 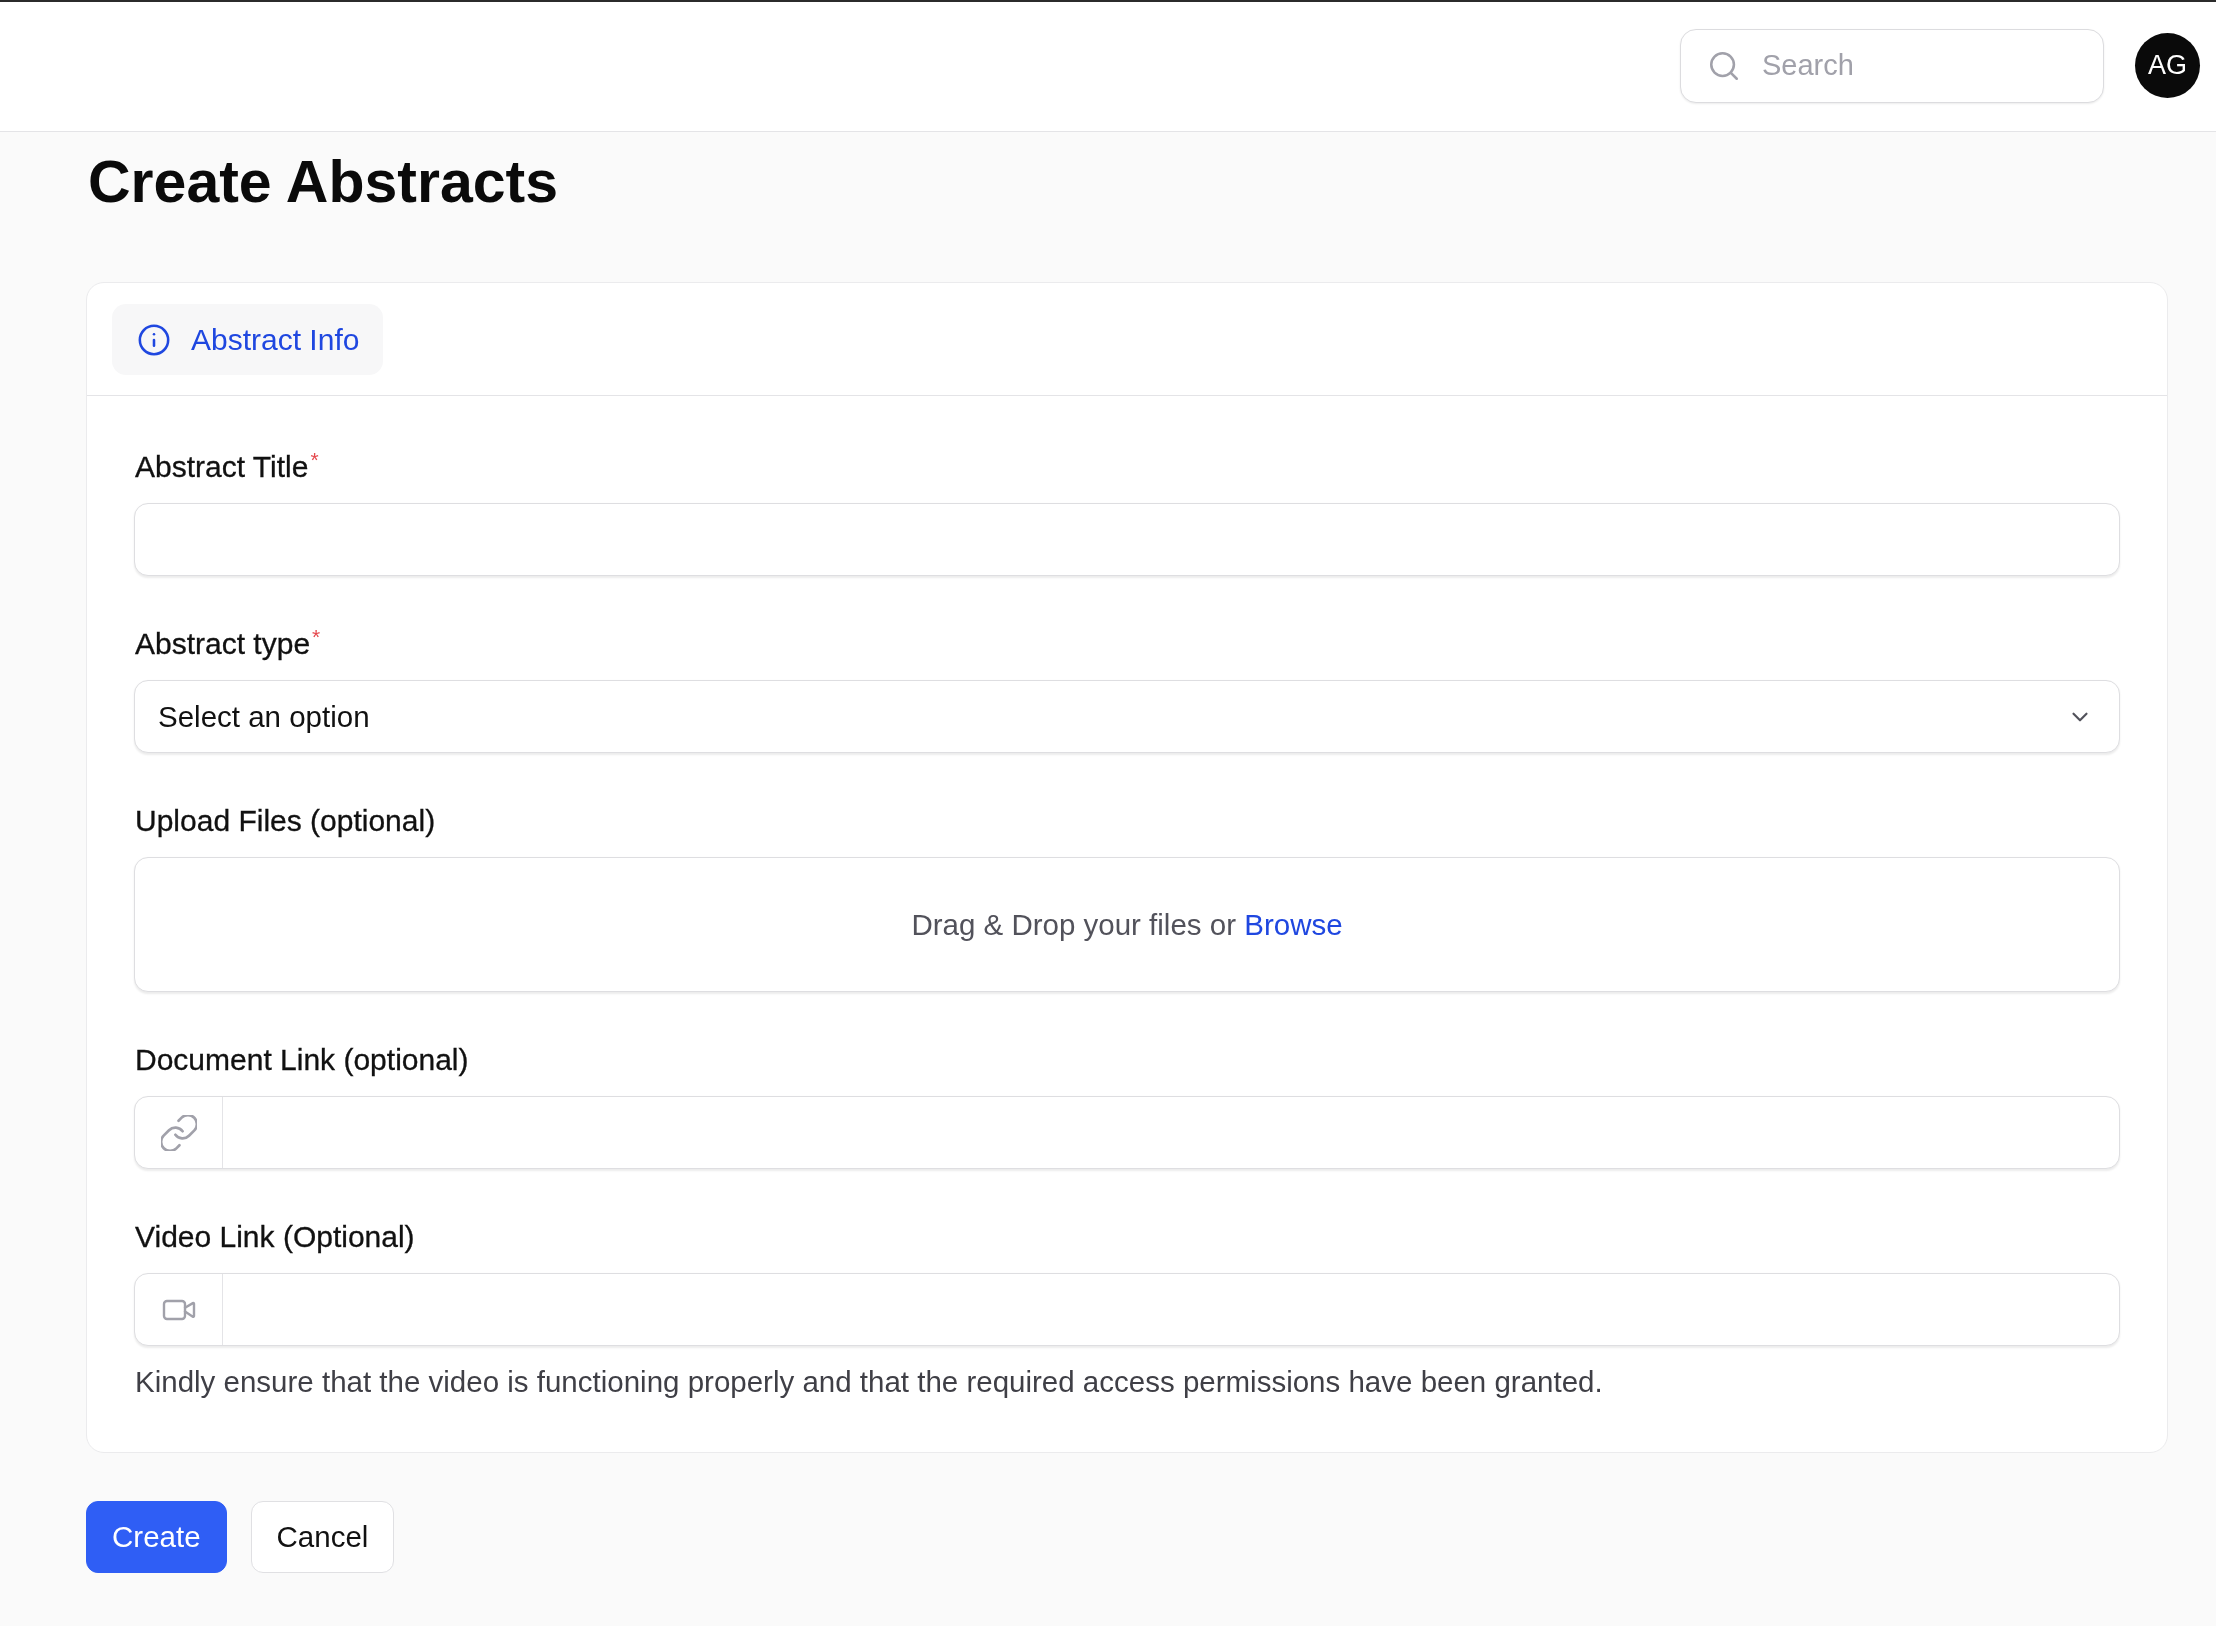 What do you see at coordinates (156, 1537) in the screenshot?
I see `create-button: Create` at bounding box center [156, 1537].